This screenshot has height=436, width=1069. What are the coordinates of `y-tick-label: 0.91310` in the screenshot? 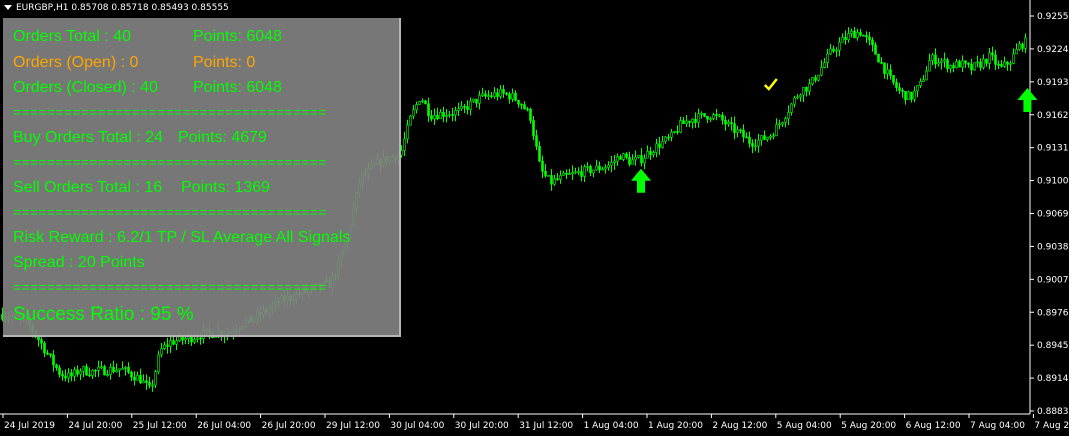 It's located at (1053, 149).